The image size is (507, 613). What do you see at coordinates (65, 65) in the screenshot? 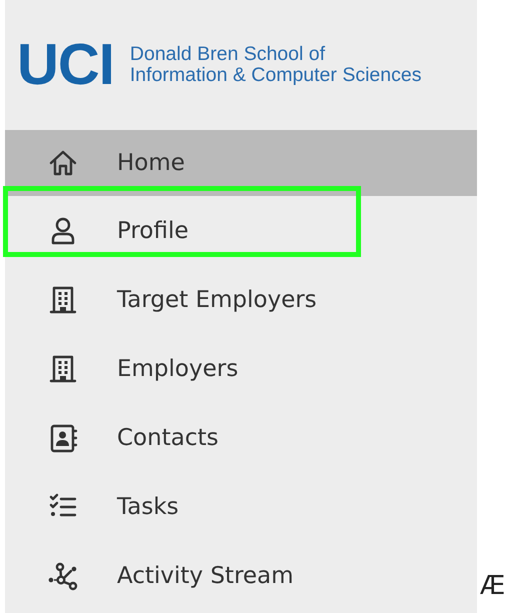
I see `logo-mark: UCI` at bounding box center [65, 65].